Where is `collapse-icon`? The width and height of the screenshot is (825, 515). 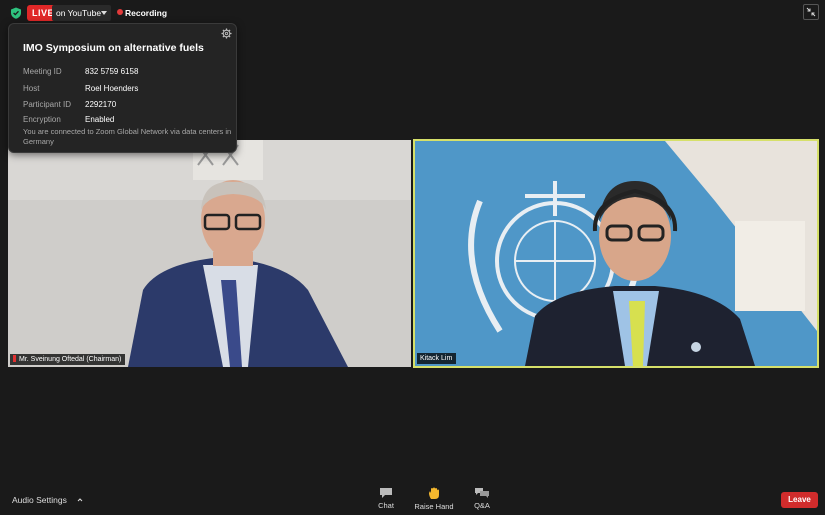 collapse-icon is located at coordinates (811, 12).